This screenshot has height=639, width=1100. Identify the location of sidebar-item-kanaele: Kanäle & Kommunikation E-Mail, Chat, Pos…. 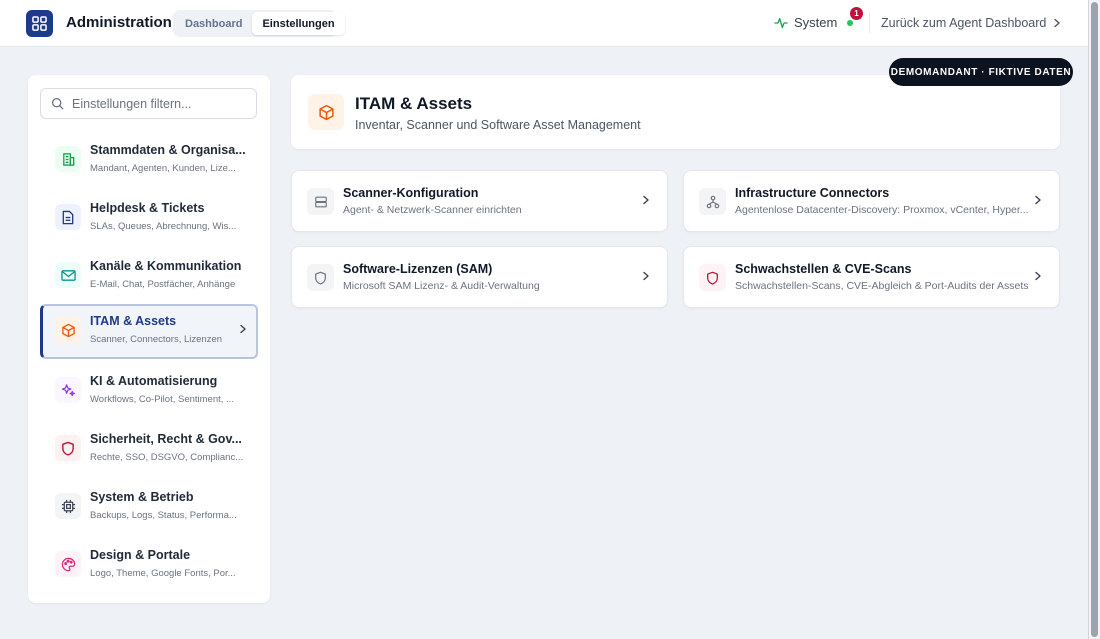
(149, 276).